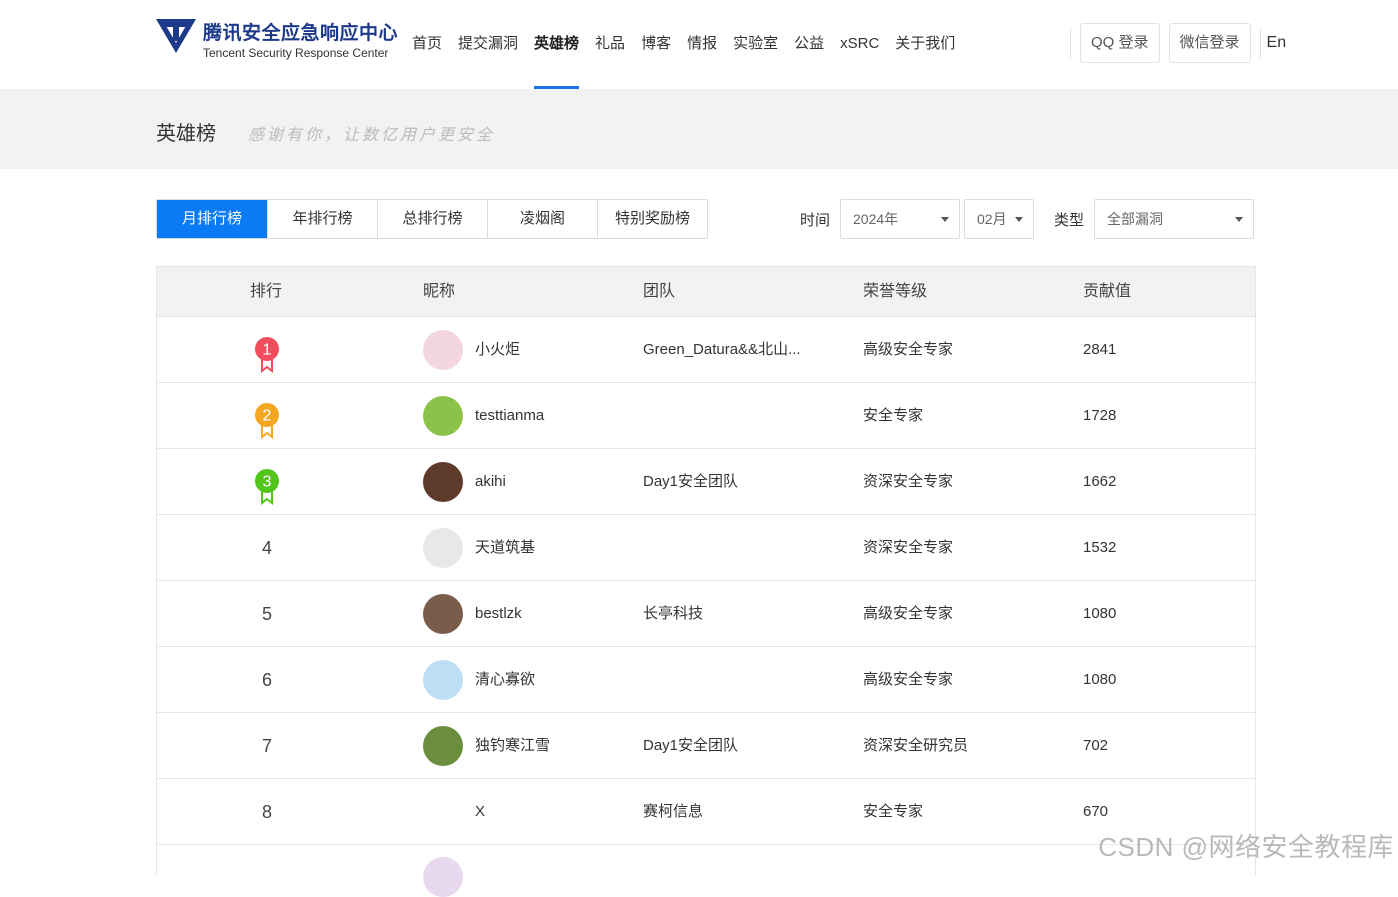 The width and height of the screenshot is (1398, 897). Describe the element at coordinates (267, 812) in the screenshot. I see `rank-cell: 8` at that location.